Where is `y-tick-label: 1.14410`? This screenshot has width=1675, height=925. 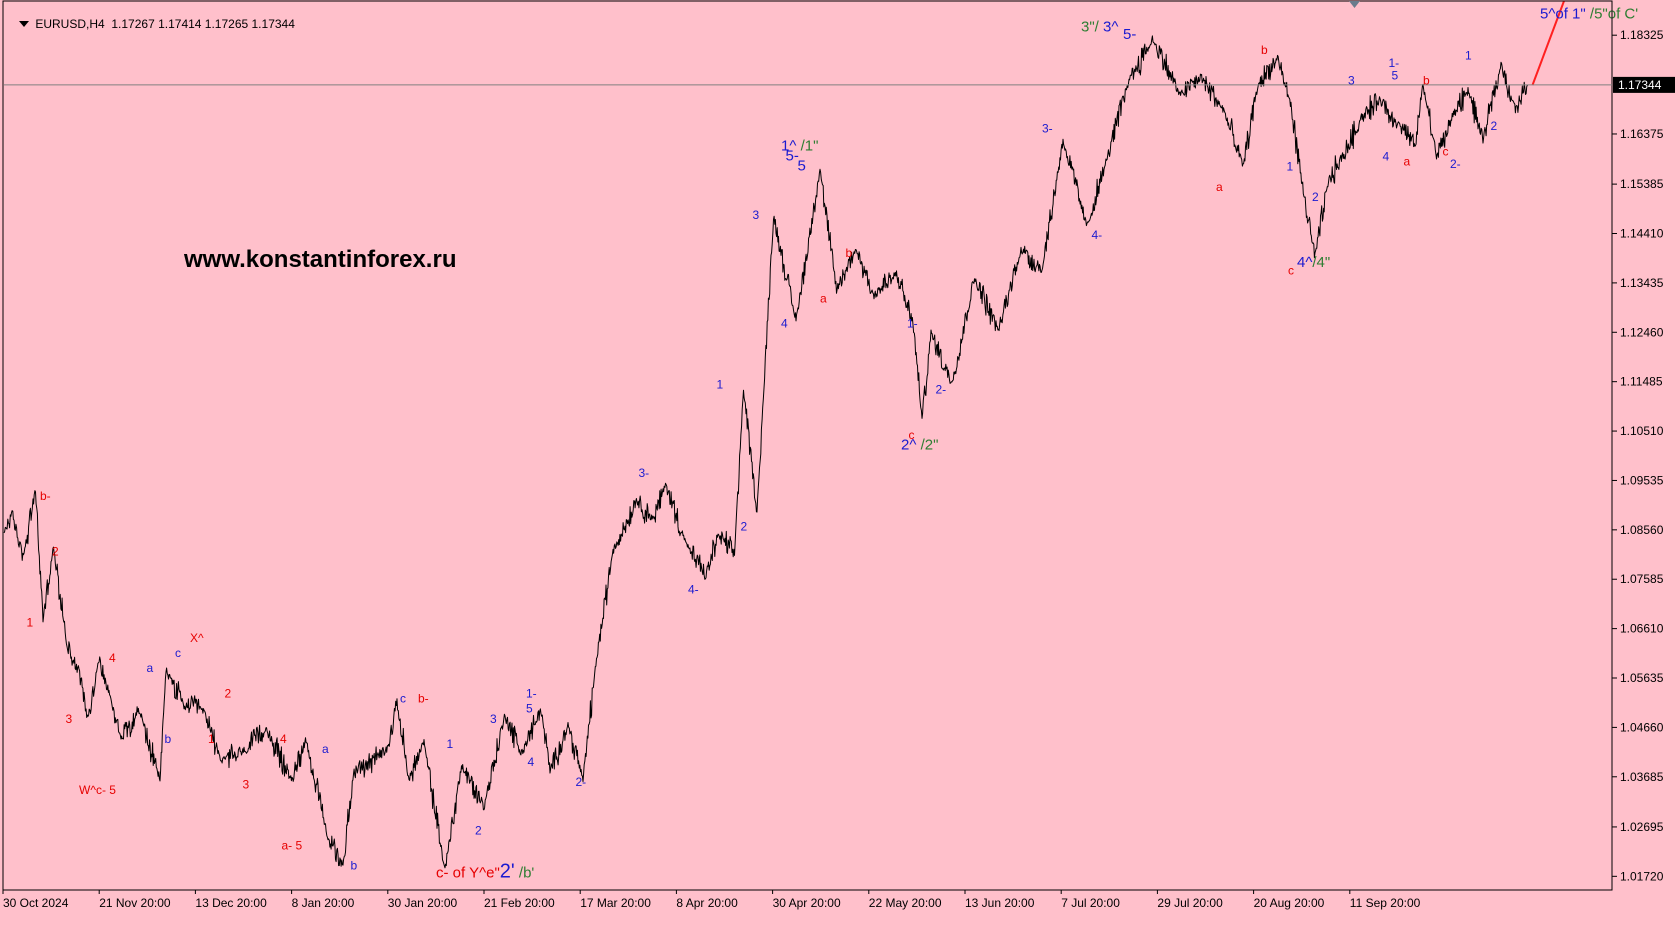
y-tick-label: 1.14410 is located at coordinates (1642, 234).